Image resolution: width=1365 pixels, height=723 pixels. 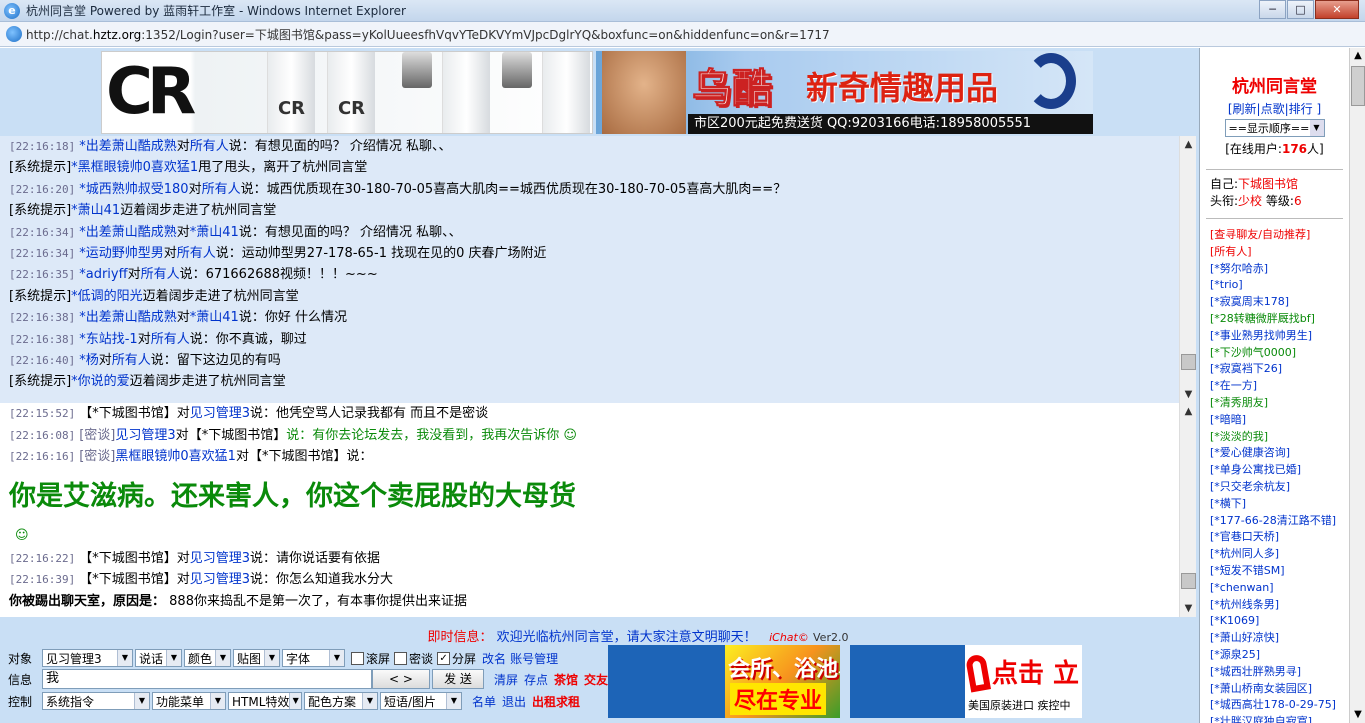 I want to click on user-list-item: [*在一方], so click(x=1274, y=386).